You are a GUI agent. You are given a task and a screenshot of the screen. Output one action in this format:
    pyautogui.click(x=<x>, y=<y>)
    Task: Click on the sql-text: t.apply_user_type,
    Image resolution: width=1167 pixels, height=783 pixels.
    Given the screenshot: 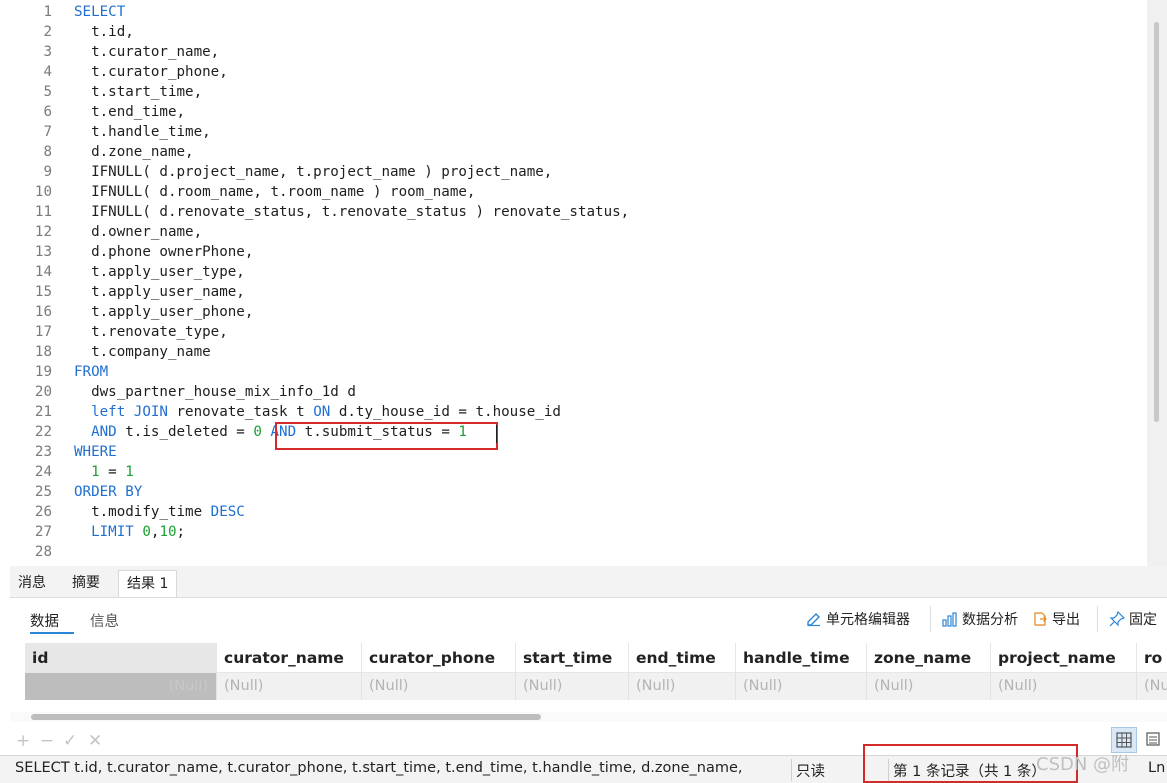 What is the action you would take?
    pyautogui.click(x=159, y=272)
    